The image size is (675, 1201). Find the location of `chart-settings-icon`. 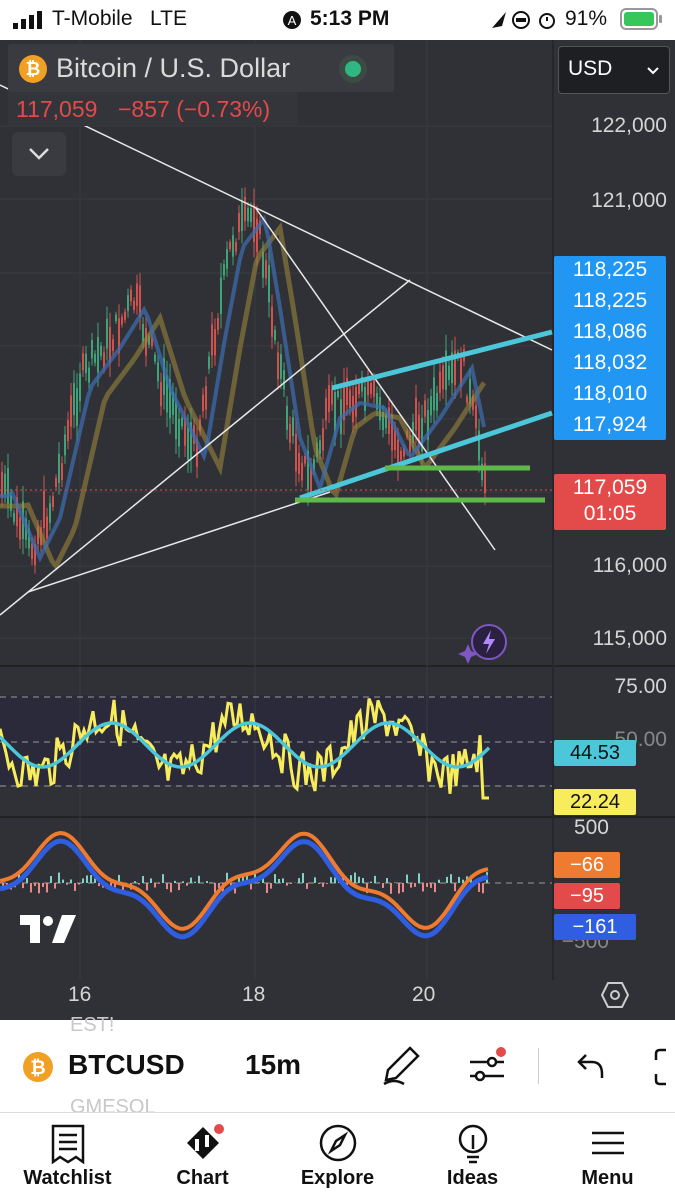

chart-settings-icon is located at coordinates (615, 995).